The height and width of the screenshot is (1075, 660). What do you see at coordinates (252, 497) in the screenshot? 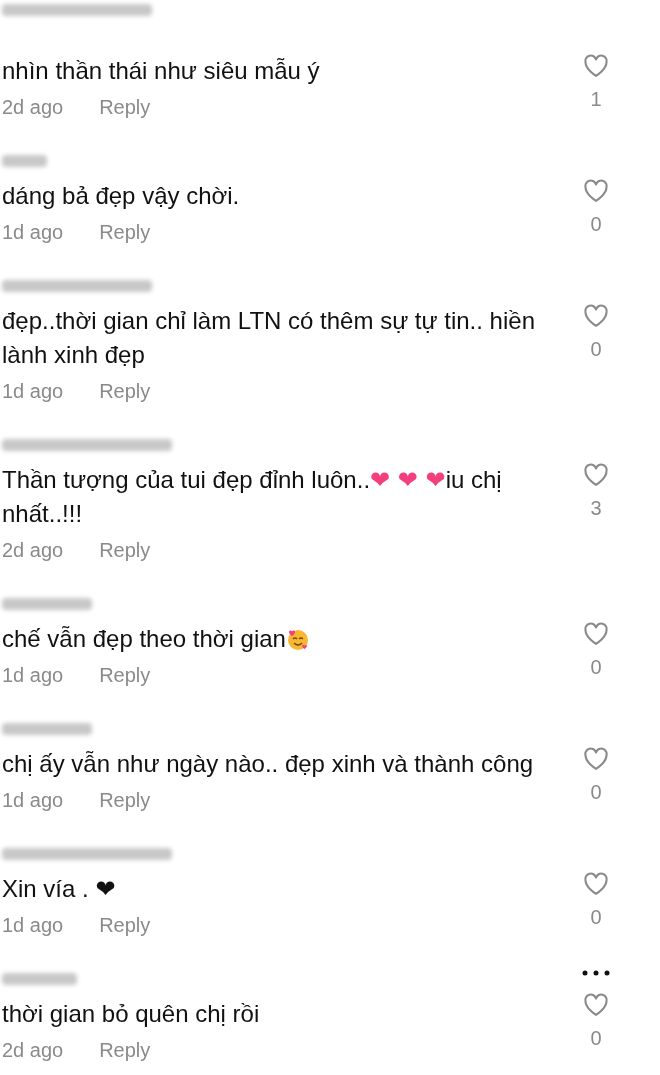
I see `comment-text: Thần tượng của tui đẹp đỉnh luôn..❤ ❤ ❤iu chị nhất..!!!` at bounding box center [252, 497].